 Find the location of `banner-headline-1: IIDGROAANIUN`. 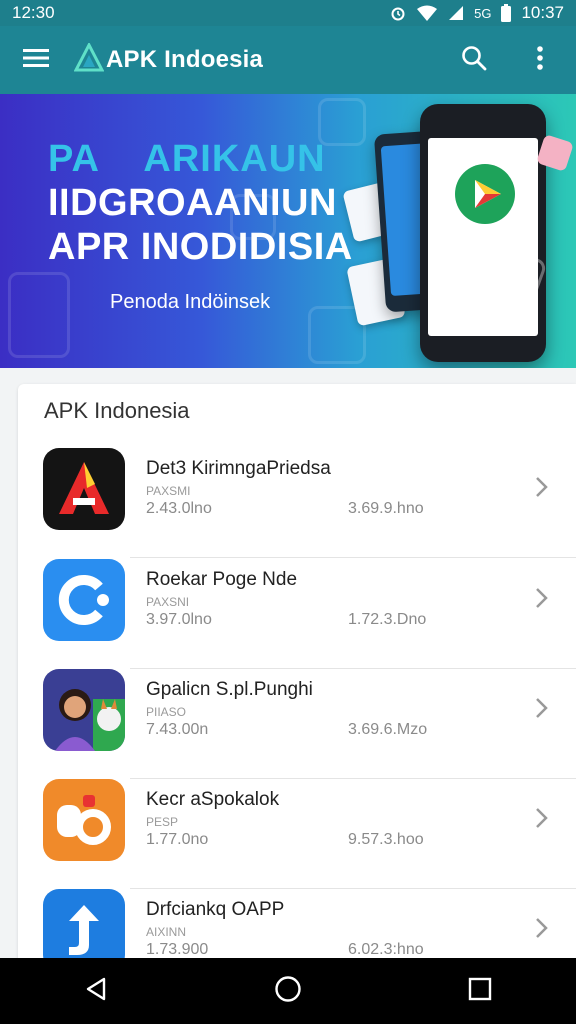

banner-headline-1: IIDGROAANIUN is located at coordinates (192, 203).